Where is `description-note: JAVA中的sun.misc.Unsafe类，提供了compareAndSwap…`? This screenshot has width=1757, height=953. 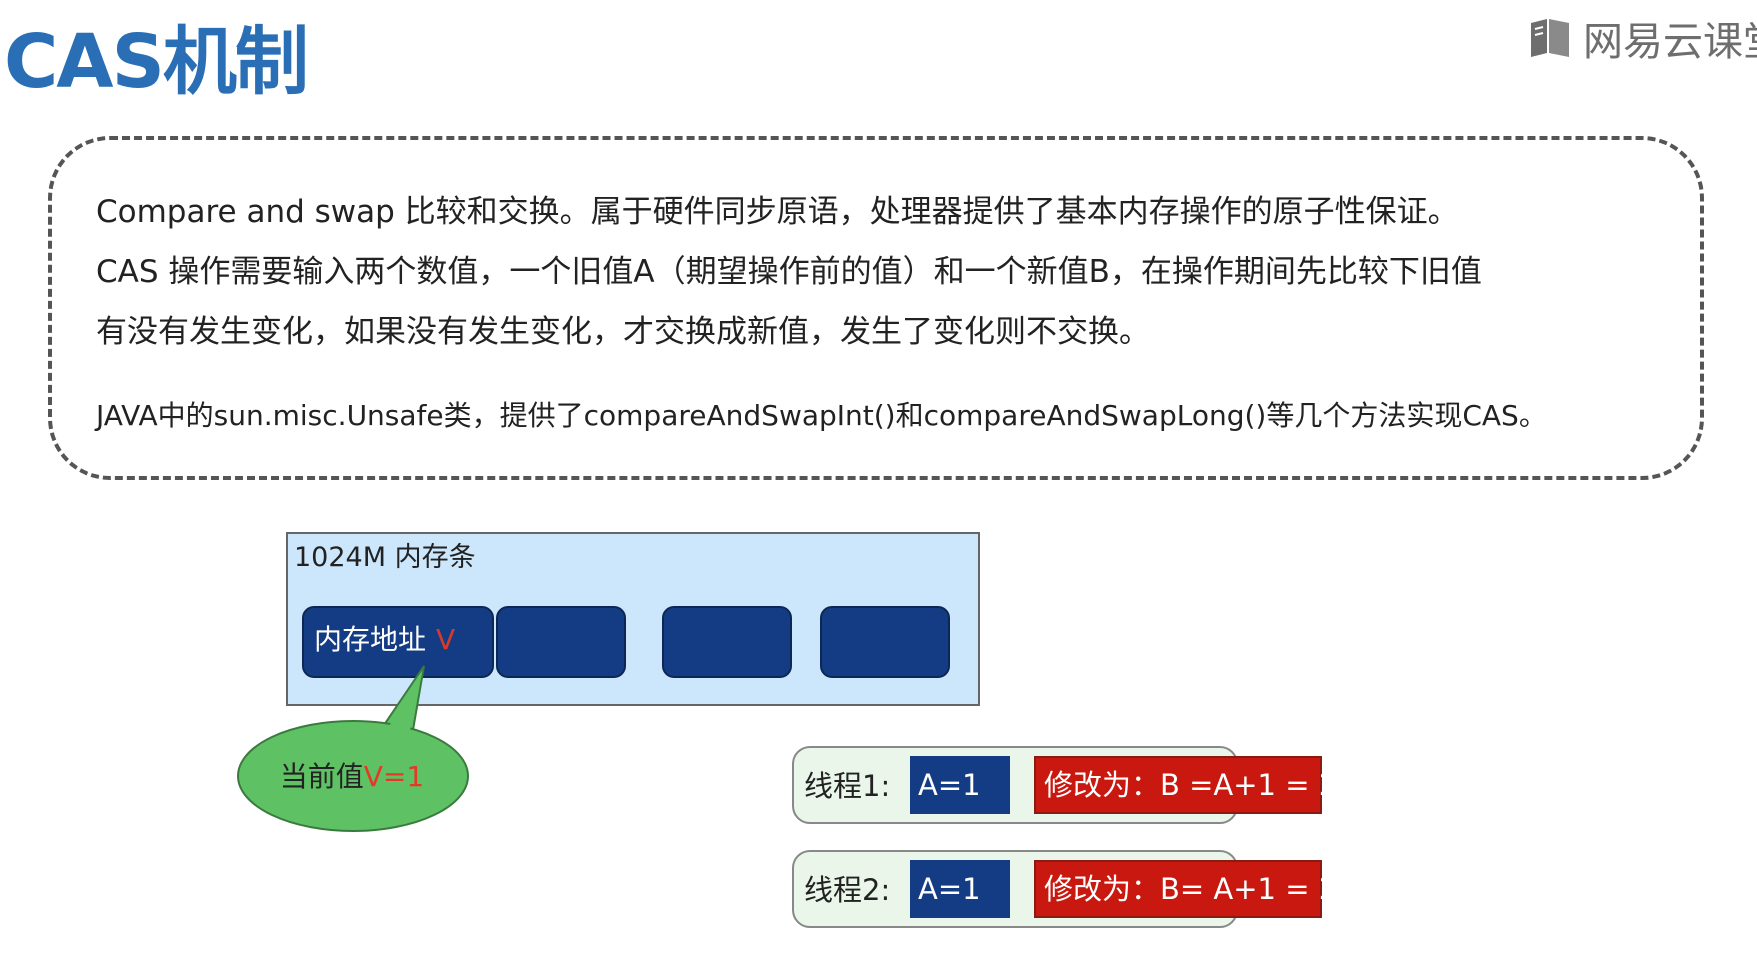 description-note: JAVA中的sun.misc.Unsafe类，提供了compareAndSwap… is located at coordinates (821, 415).